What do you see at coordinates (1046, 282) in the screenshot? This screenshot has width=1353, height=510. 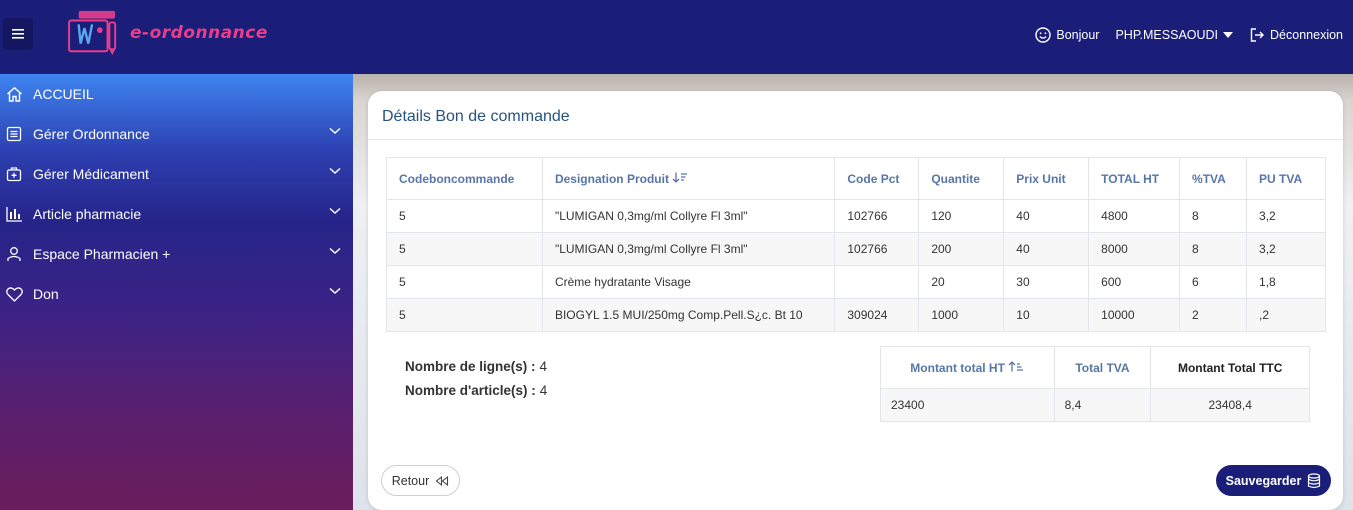 I see `cell-prix-unit: 30` at bounding box center [1046, 282].